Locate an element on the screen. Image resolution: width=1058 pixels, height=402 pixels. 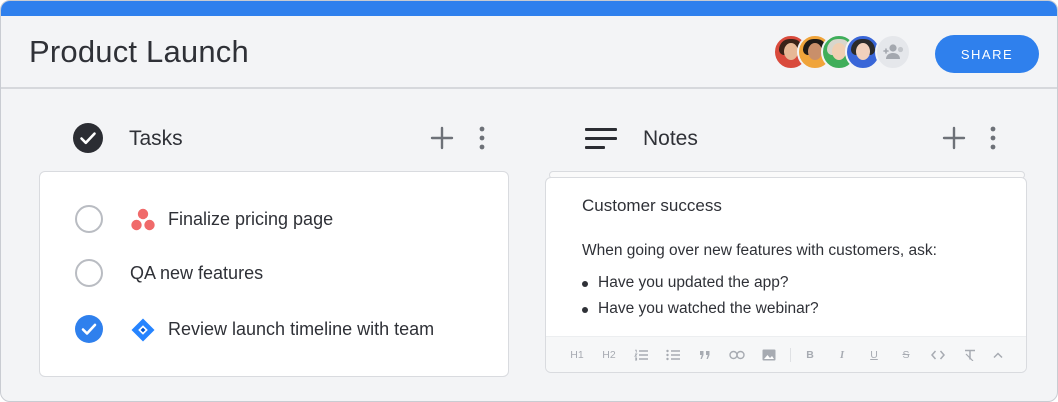
tasks-more-menu-icon is located at coordinates (482, 138).